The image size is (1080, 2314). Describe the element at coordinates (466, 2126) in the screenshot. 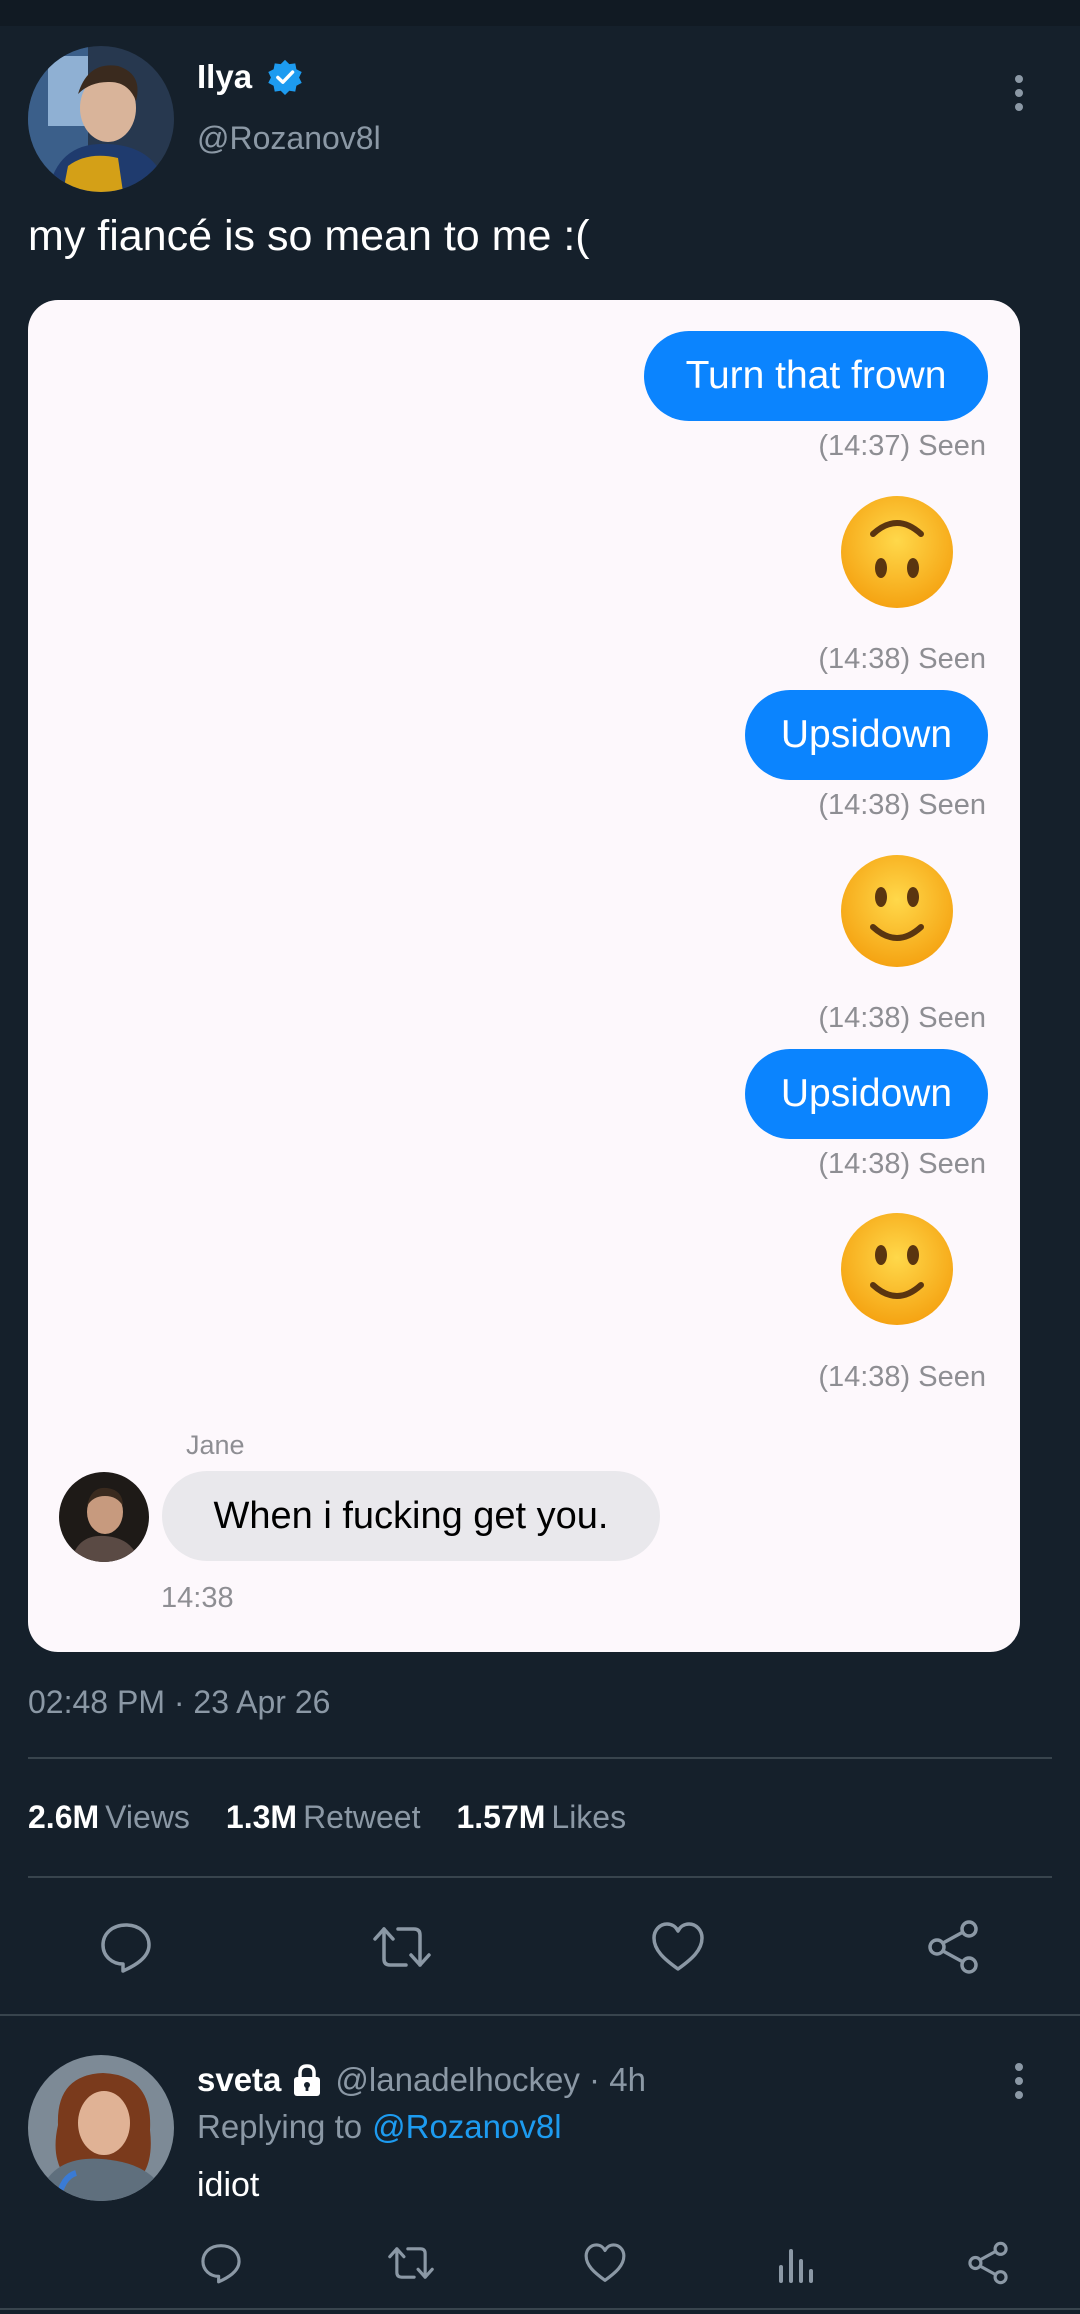

I see `replying-to-mention: @Rozanov8l` at that location.